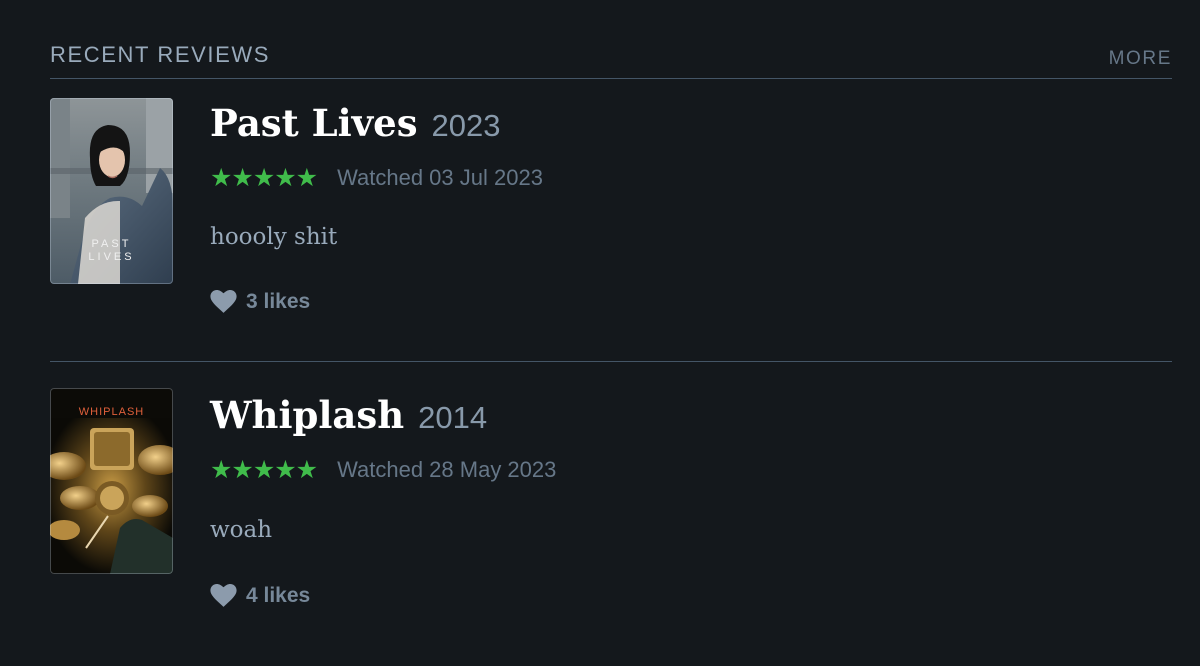 The height and width of the screenshot is (666, 1200). What do you see at coordinates (112, 244) in the screenshot?
I see `poster-caption: PAST` at bounding box center [112, 244].